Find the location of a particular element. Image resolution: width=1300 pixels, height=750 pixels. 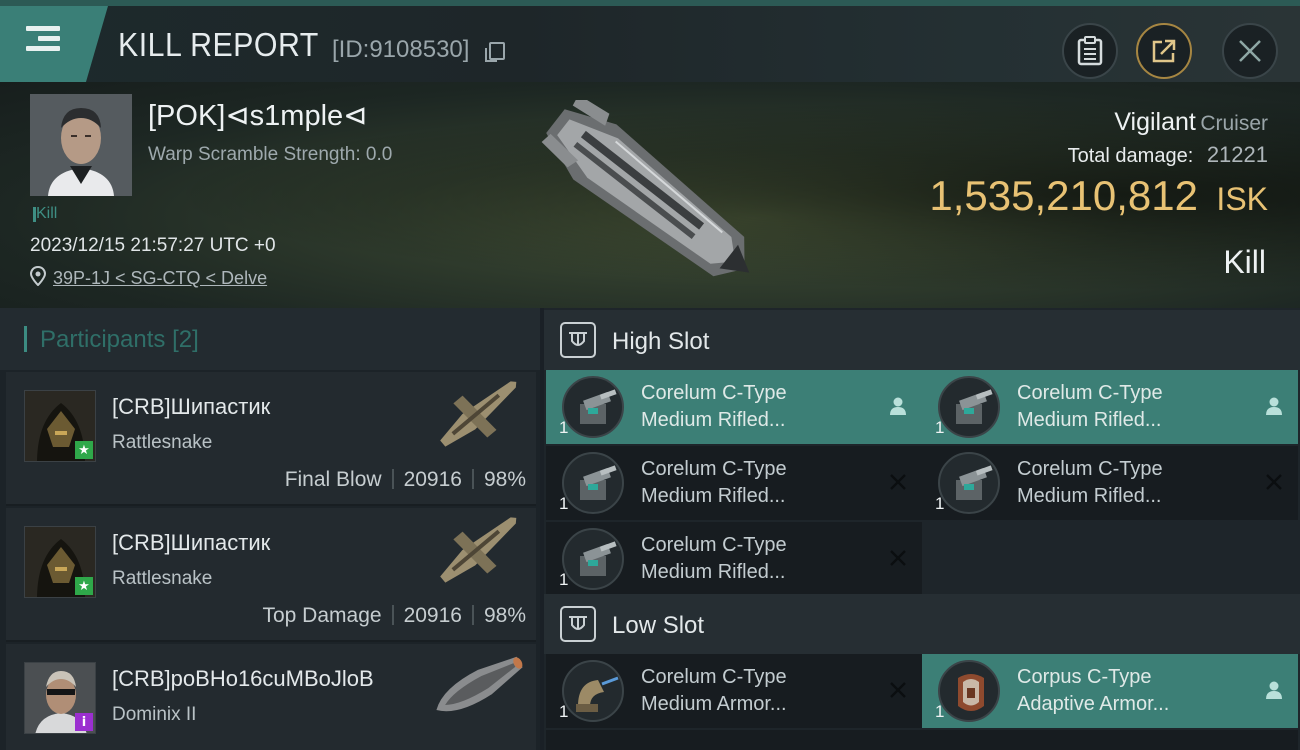

report-id: [ID:9108530] is located at coordinates (401, 49).